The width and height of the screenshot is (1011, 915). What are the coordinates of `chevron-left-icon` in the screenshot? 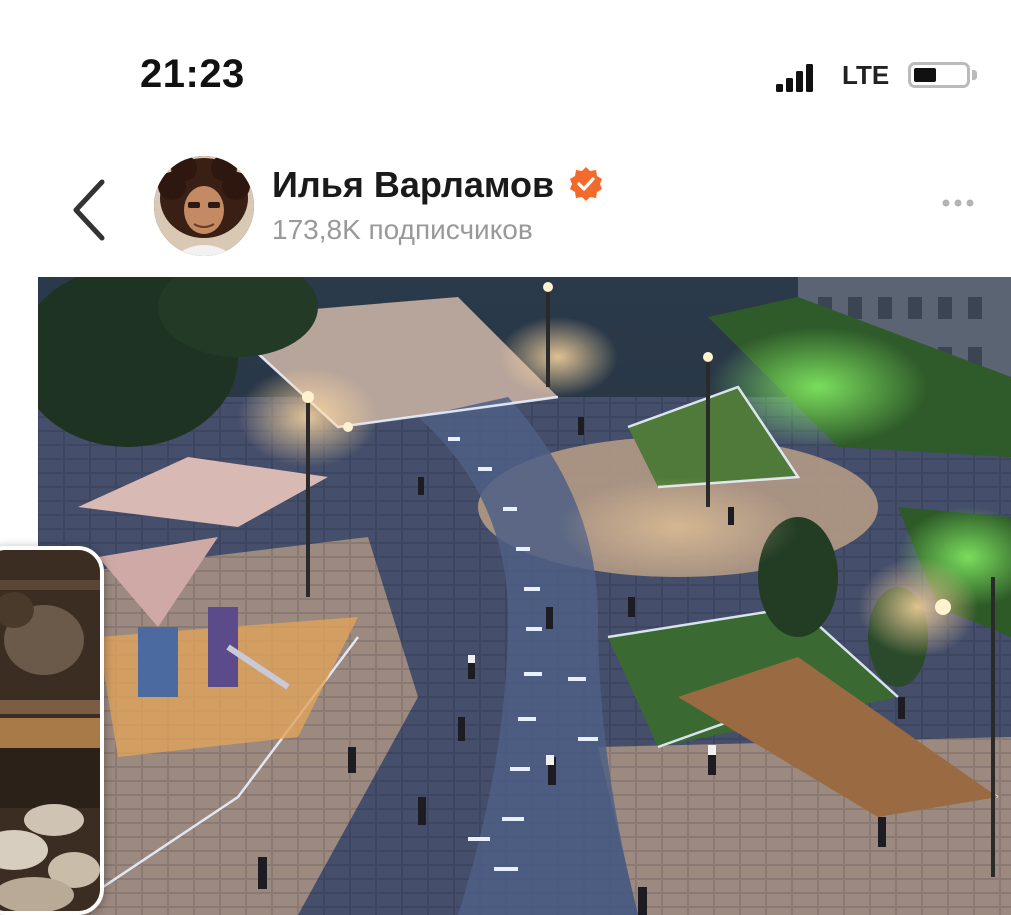 It's located at (92, 210).